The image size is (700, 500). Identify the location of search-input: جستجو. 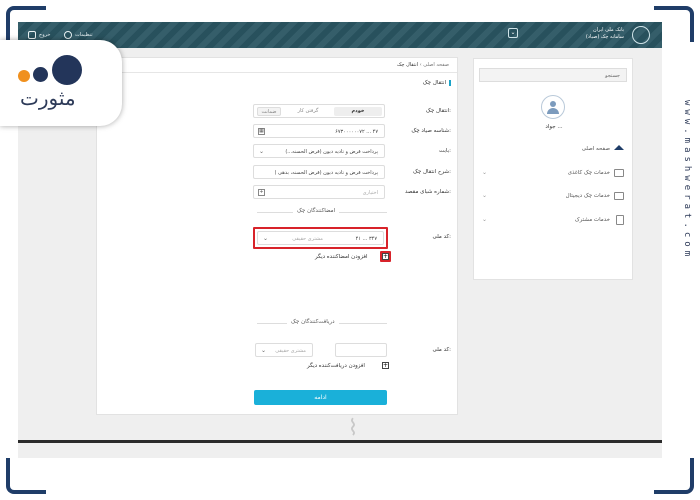
(553, 75).